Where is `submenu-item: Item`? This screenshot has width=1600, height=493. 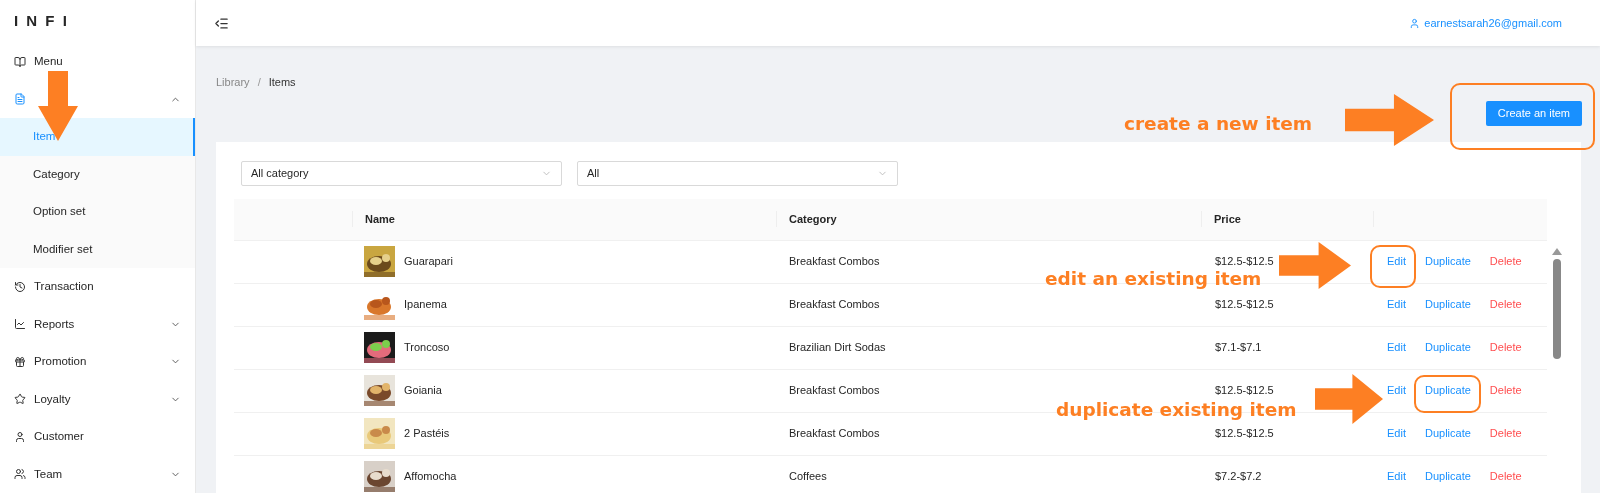 submenu-item: Item is located at coordinates (97, 137).